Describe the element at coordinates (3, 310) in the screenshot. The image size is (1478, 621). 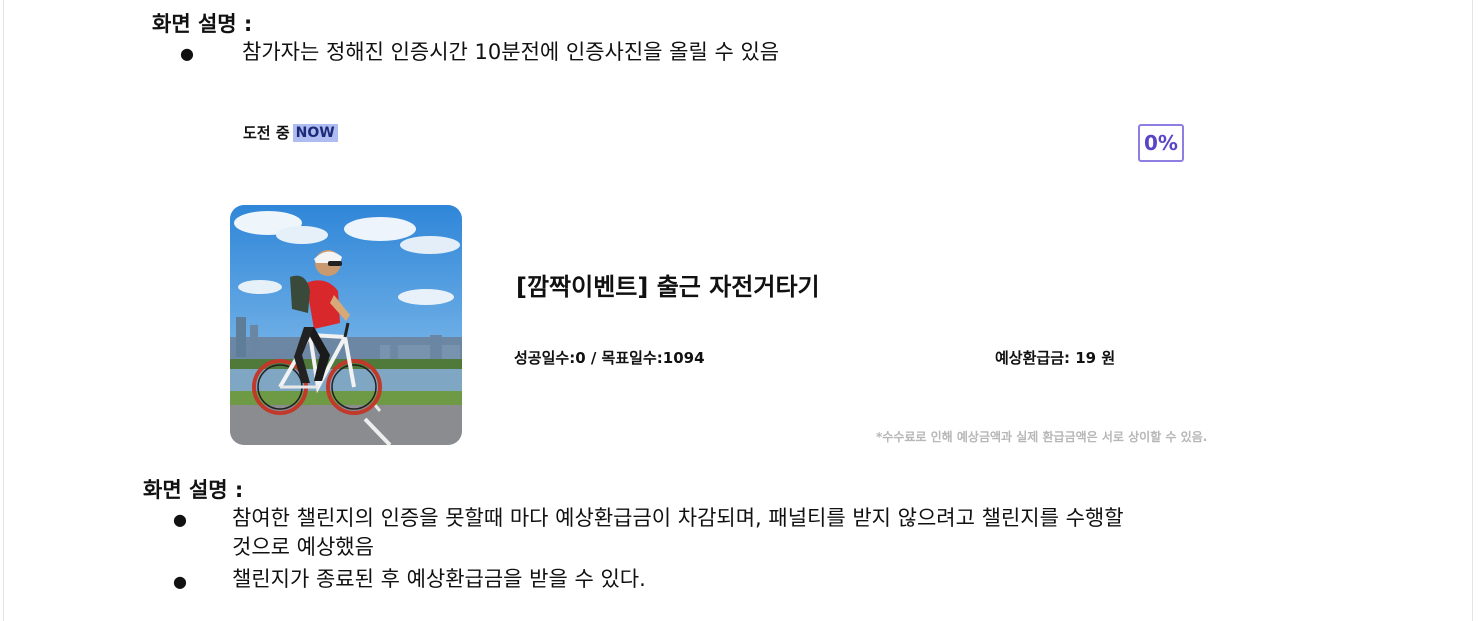
I see `page-border-left` at that location.